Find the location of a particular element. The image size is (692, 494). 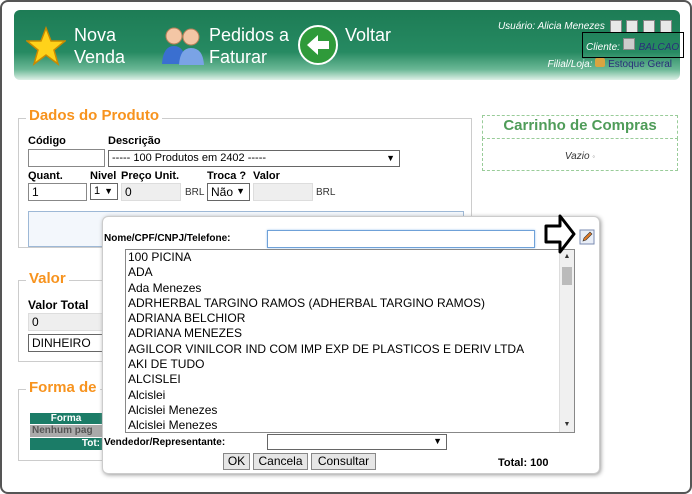

nova-venda-line1: Nova is located at coordinates (95, 35).